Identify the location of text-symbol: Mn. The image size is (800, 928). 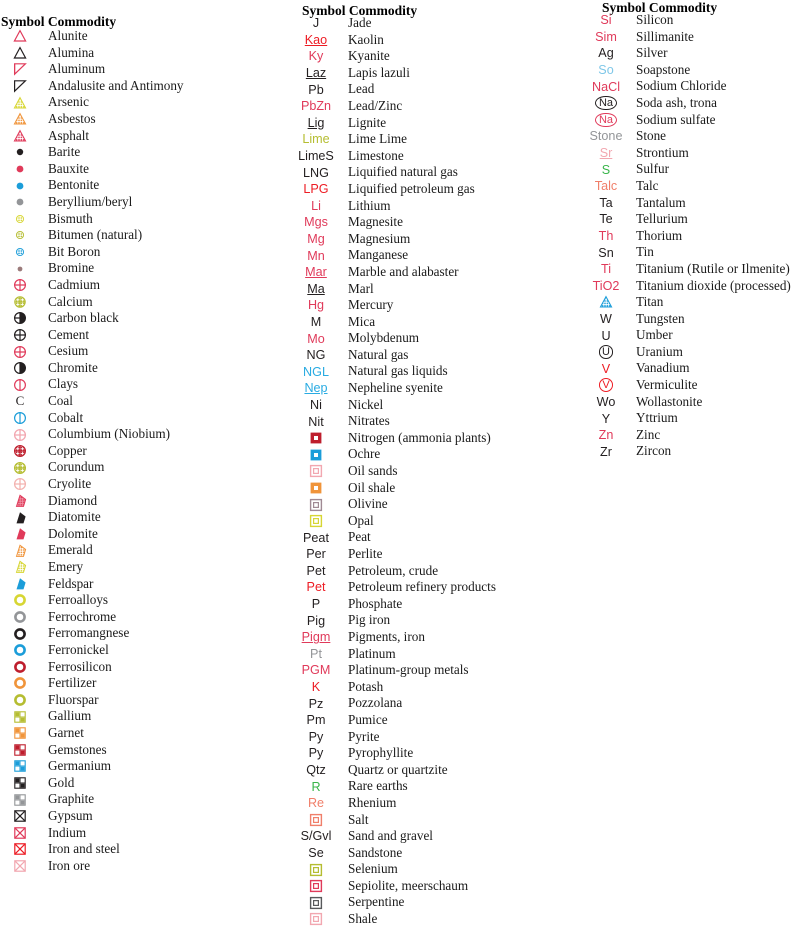
(316, 255).